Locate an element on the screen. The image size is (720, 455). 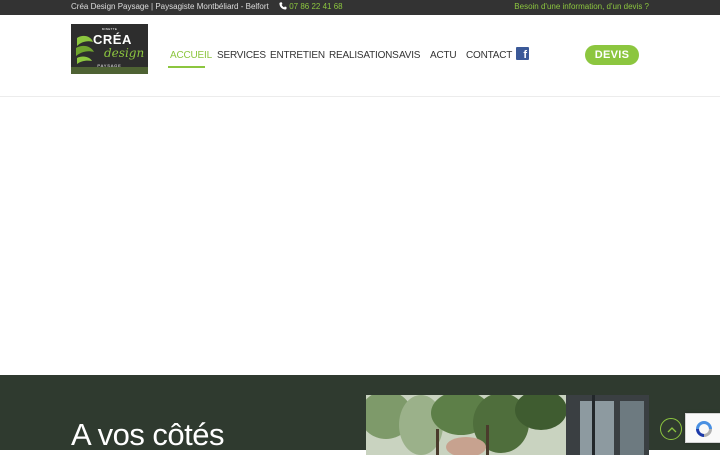
devis-button: DEVIS is located at coordinates (612, 55).